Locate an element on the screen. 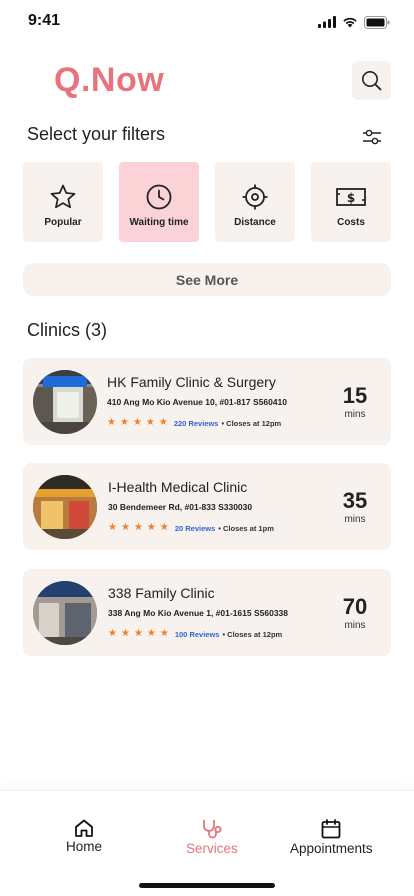  tab-home: Home is located at coordinates (84, 836).